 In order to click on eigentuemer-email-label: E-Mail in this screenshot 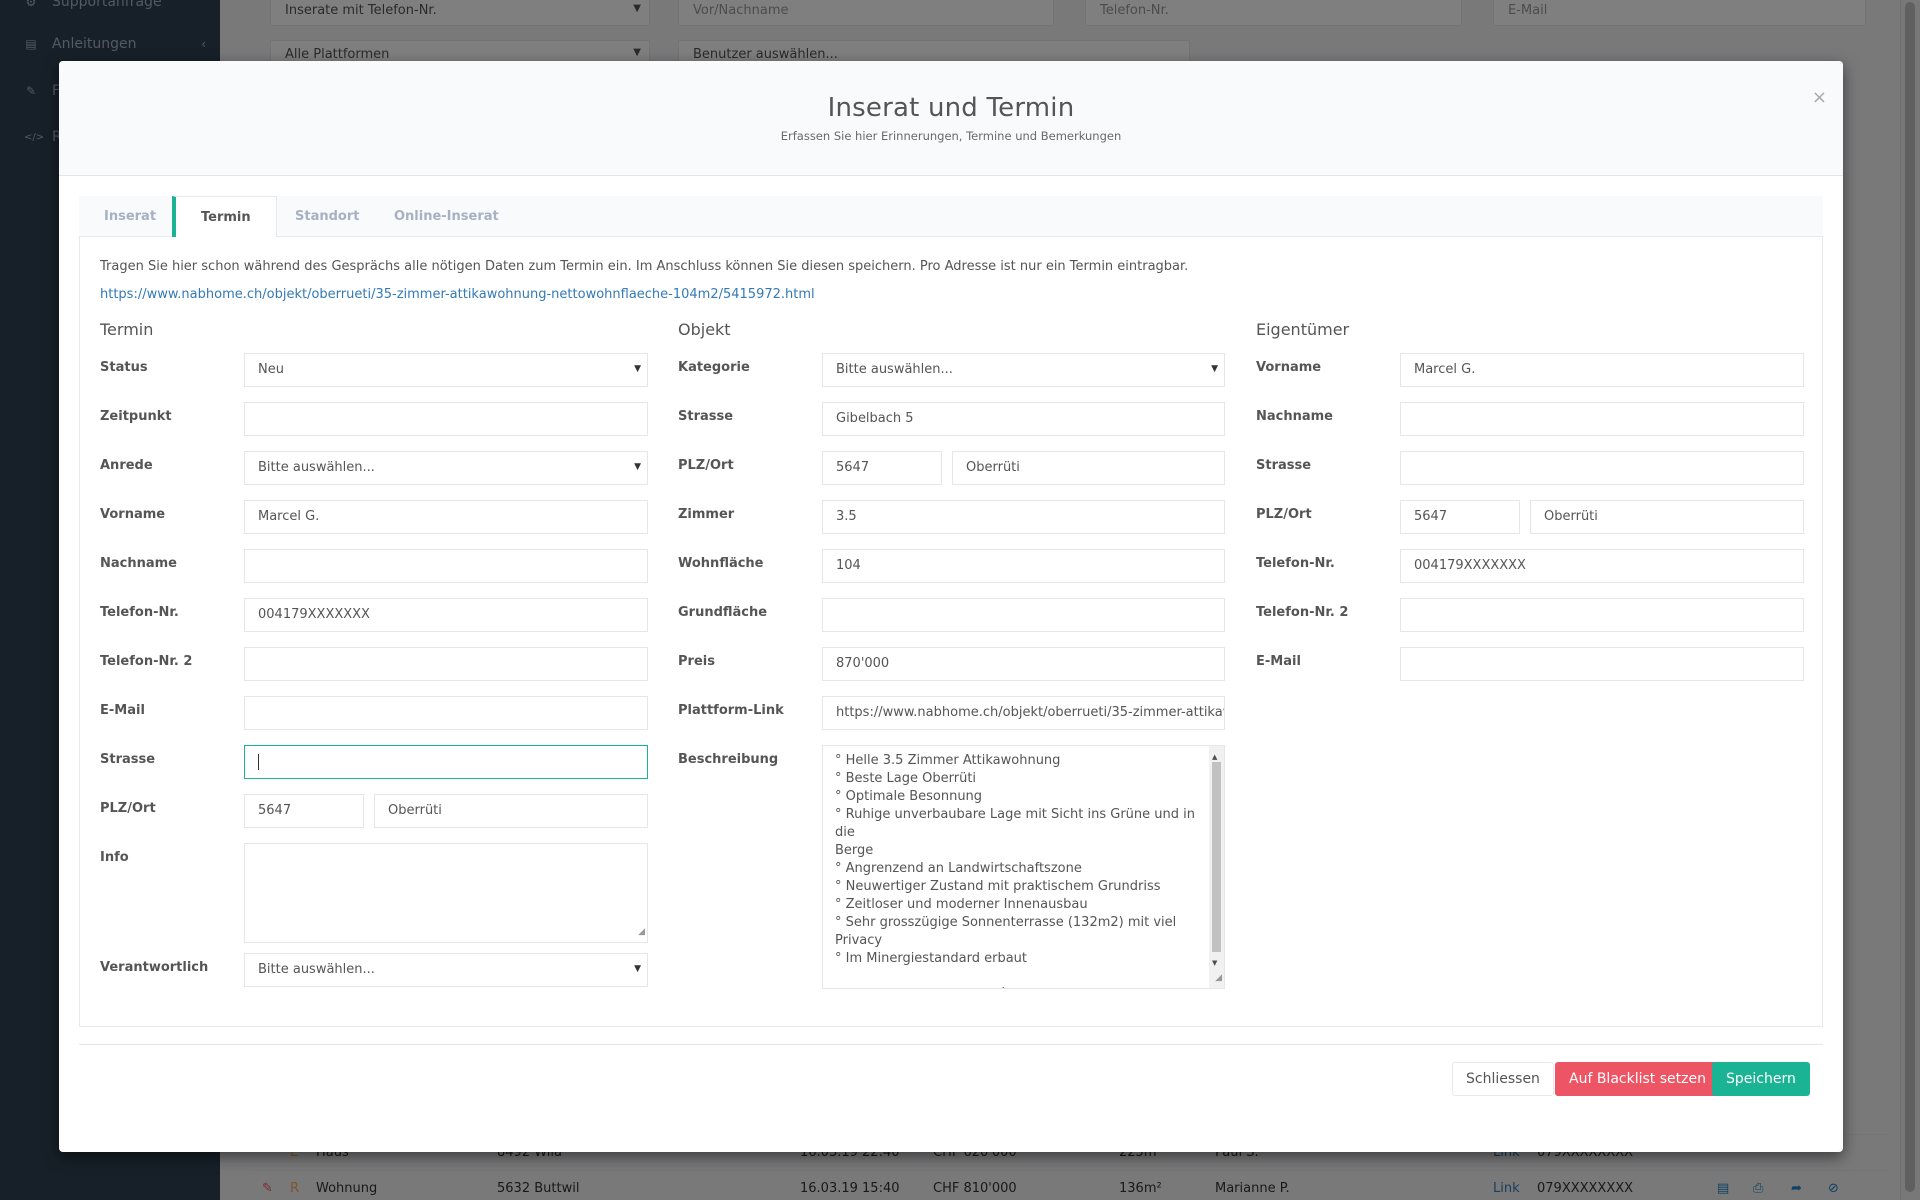, I will do `click(1278, 661)`.